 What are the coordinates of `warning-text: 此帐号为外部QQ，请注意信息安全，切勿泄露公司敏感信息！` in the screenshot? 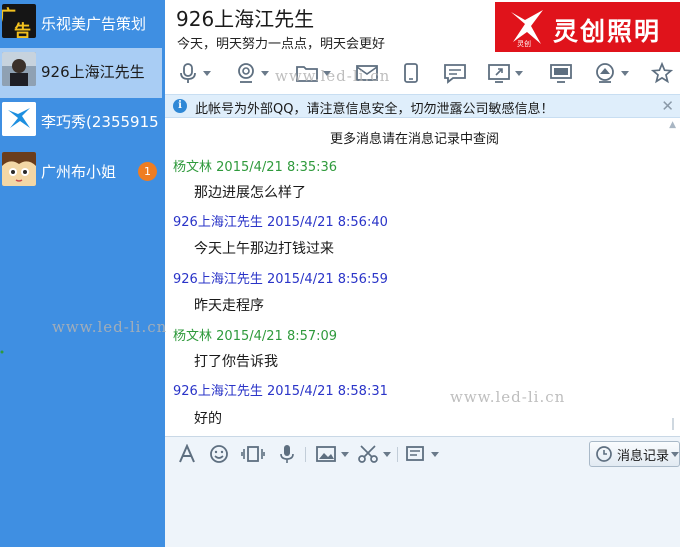 It's located at (374, 109).